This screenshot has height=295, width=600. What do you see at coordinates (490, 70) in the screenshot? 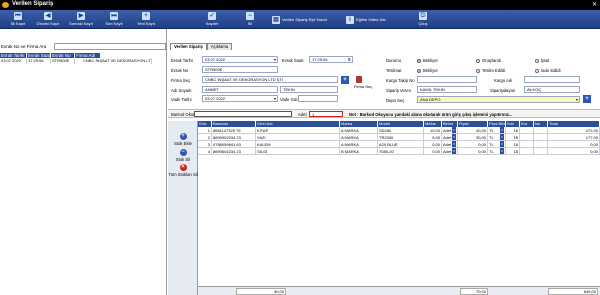
I see `teslimat-radio-teslim: Teslim Edildi` at bounding box center [490, 70].